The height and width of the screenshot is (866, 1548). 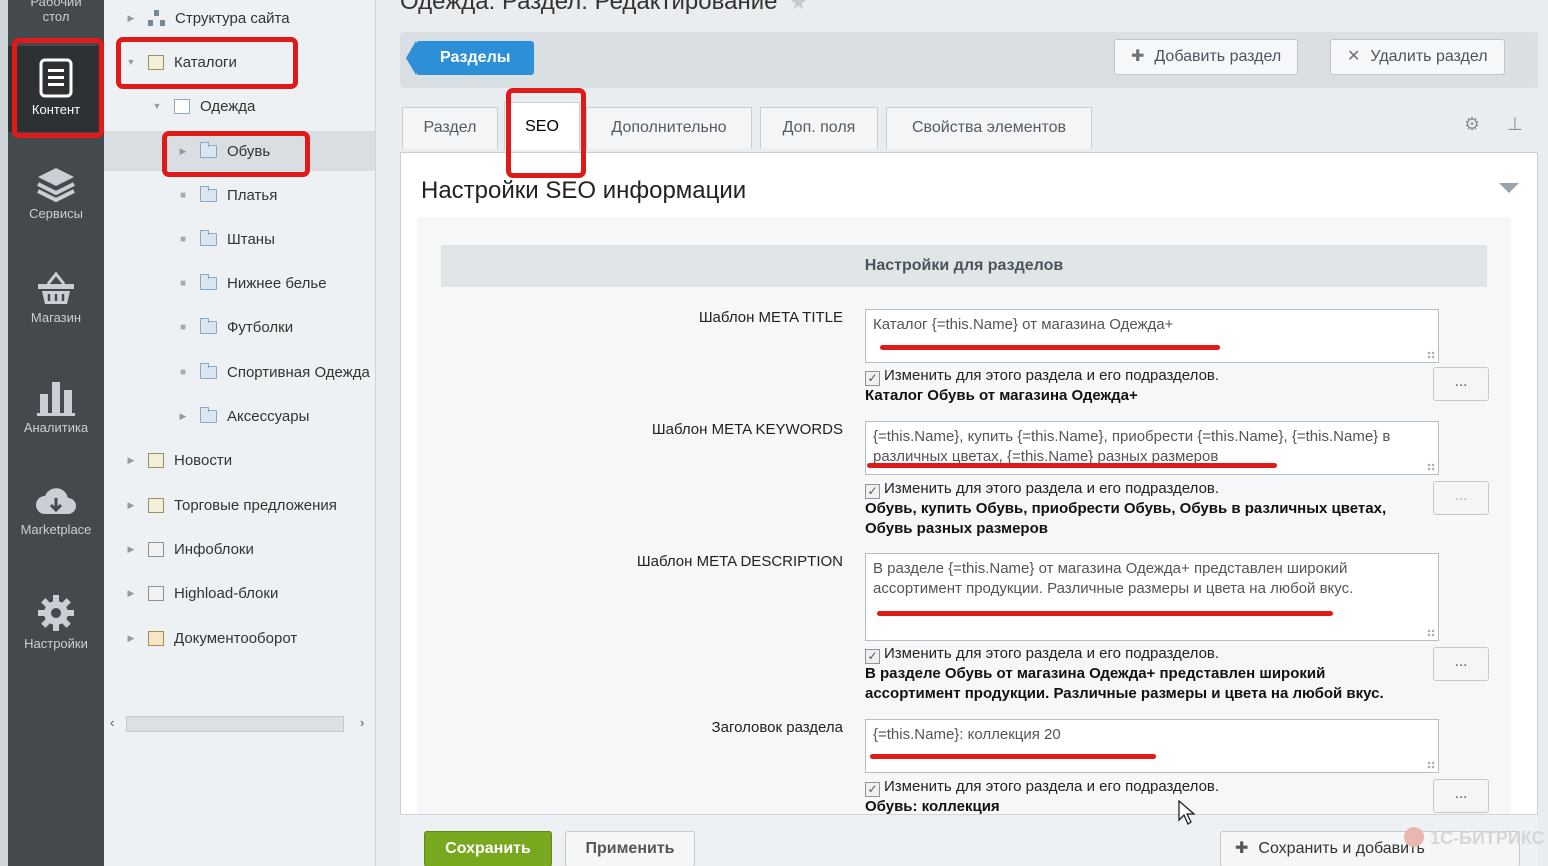 What do you see at coordinates (235, 724) in the screenshot?
I see `scrollbar-thumb` at bounding box center [235, 724].